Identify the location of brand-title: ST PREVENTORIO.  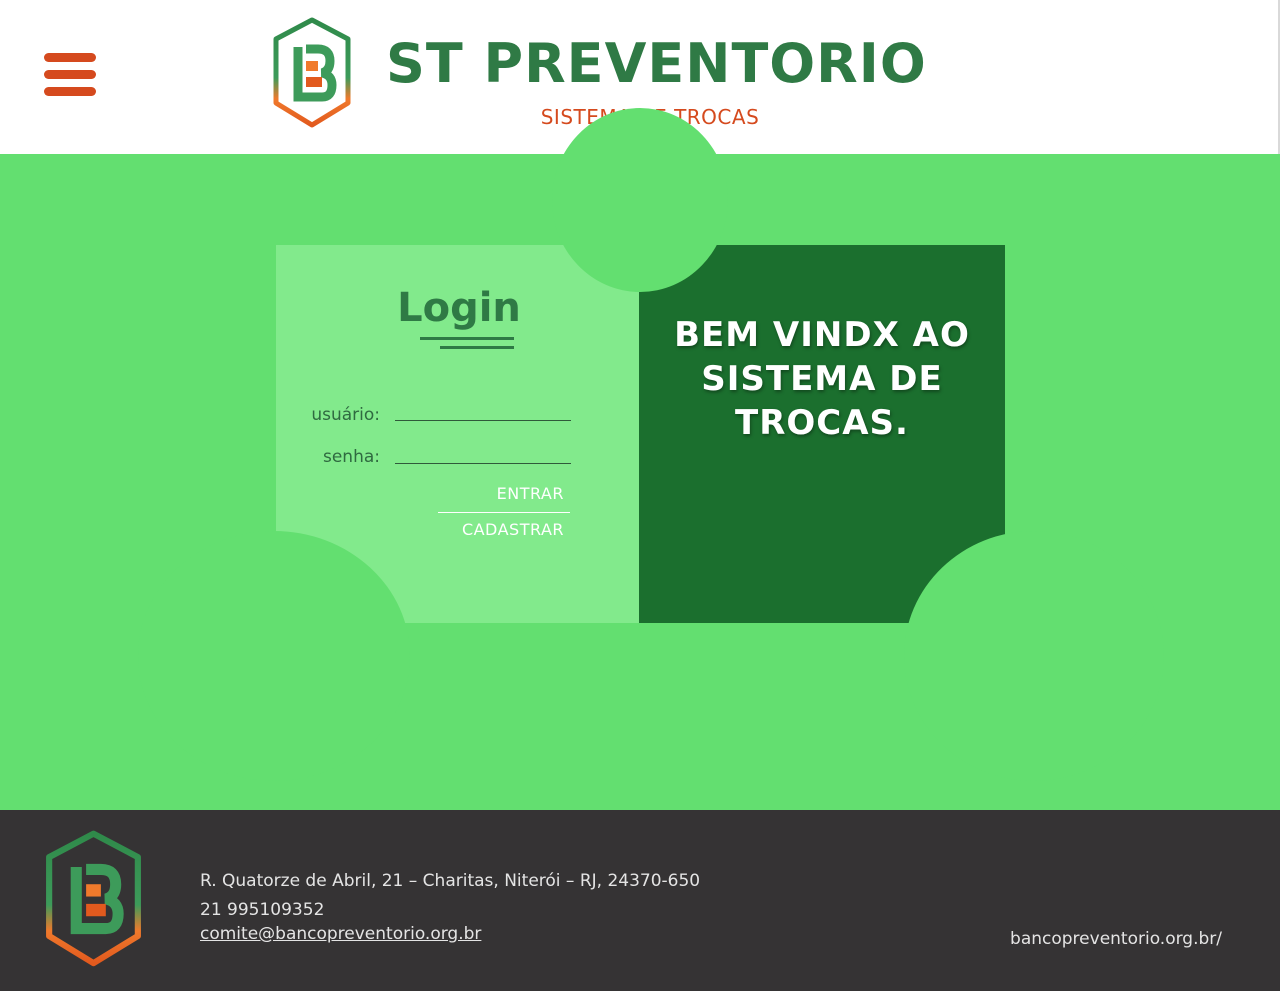
(656, 63).